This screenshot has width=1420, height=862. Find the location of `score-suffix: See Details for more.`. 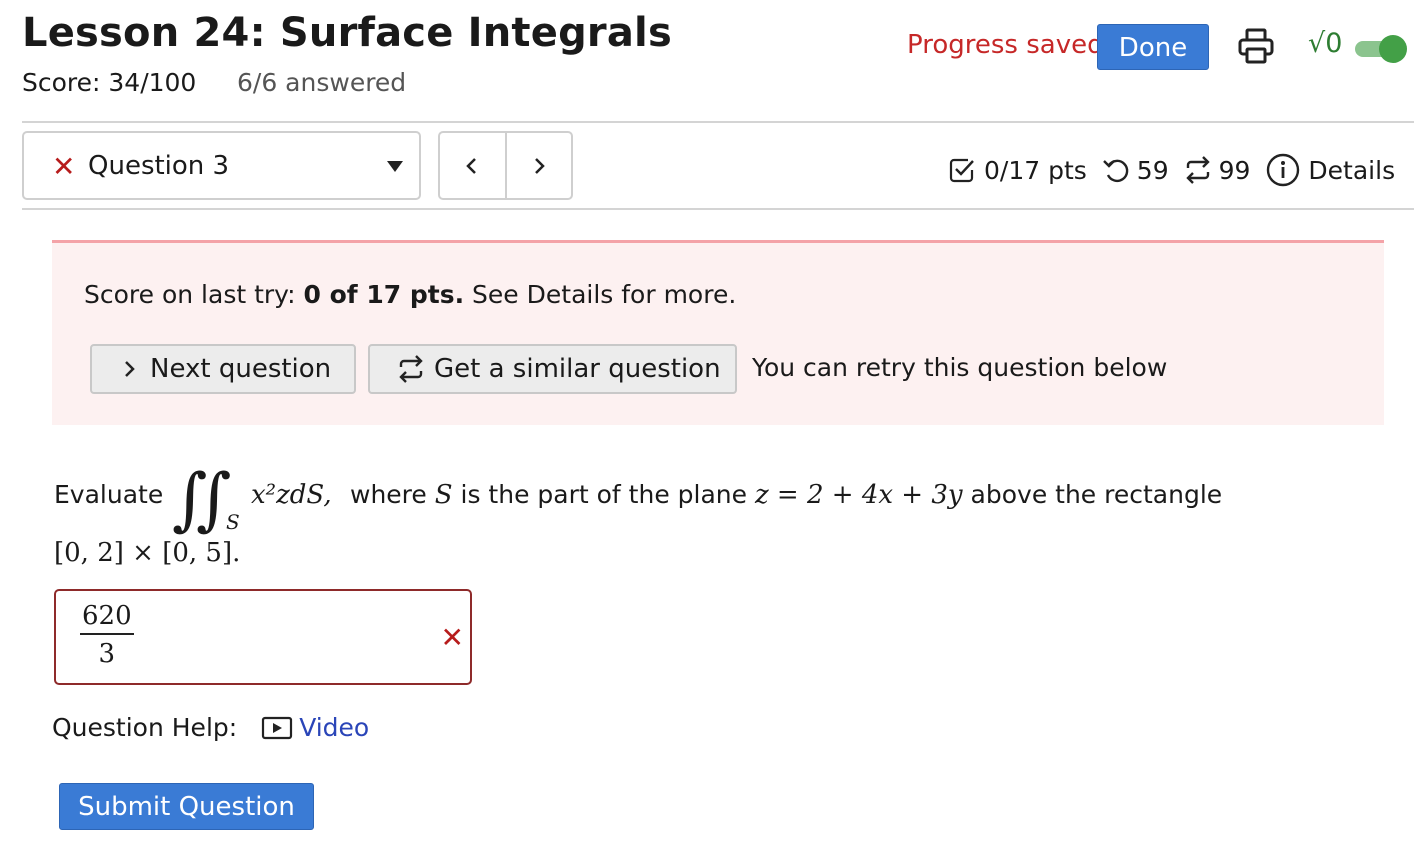

score-suffix: See Details for more. is located at coordinates (600, 294).